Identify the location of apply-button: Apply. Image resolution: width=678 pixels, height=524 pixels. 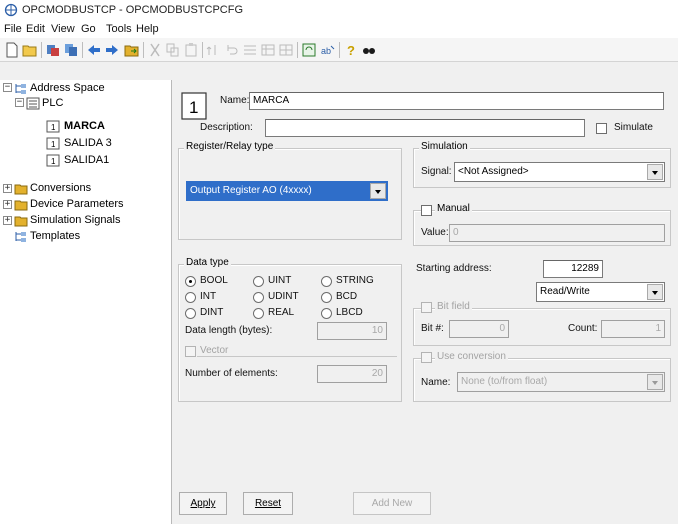
(203, 503).